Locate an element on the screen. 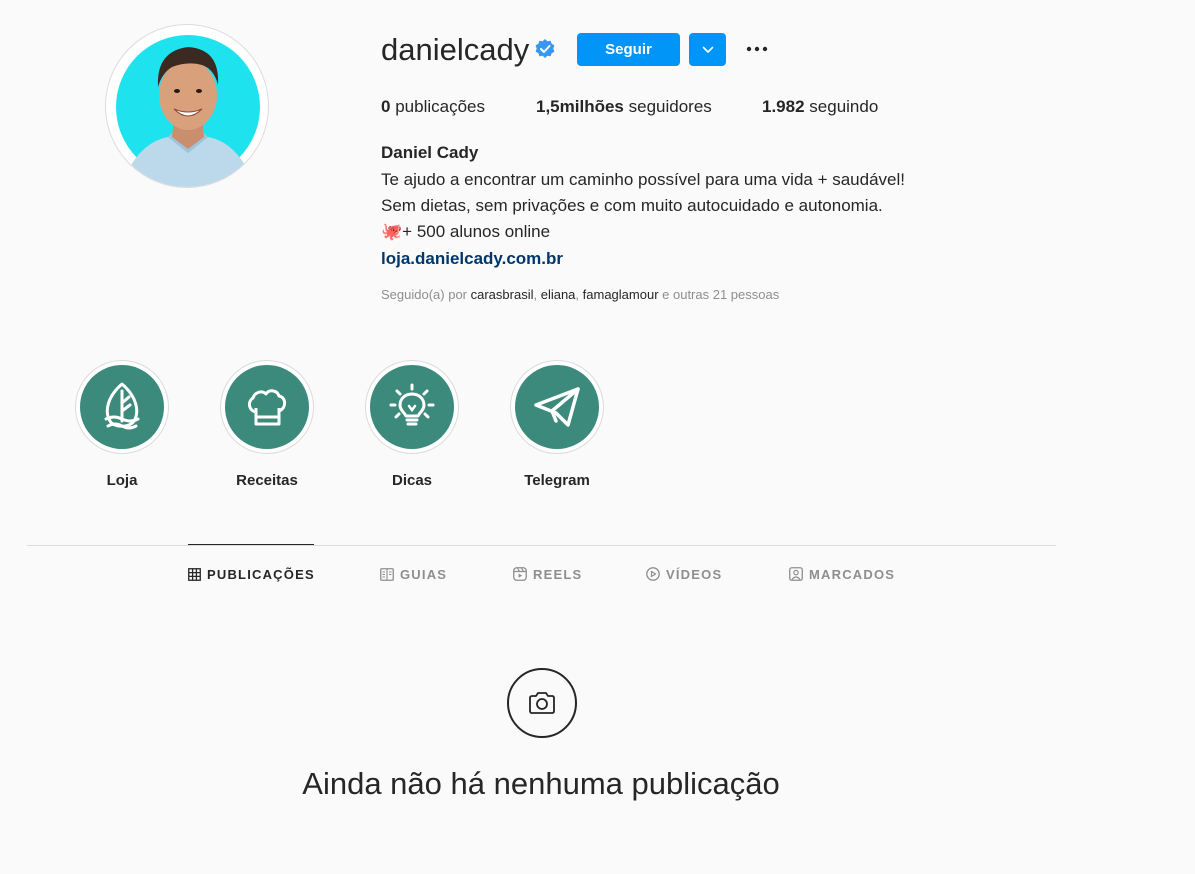  highlight-label: Receitas is located at coordinates (267, 480).